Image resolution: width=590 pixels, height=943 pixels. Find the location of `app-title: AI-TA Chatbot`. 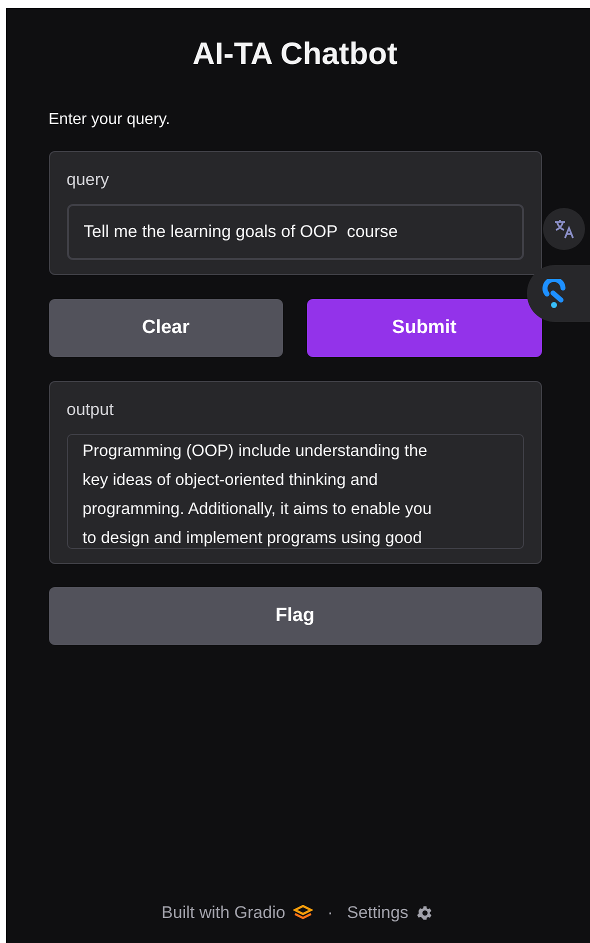

app-title: AI-TA Chatbot is located at coordinates (295, 54).